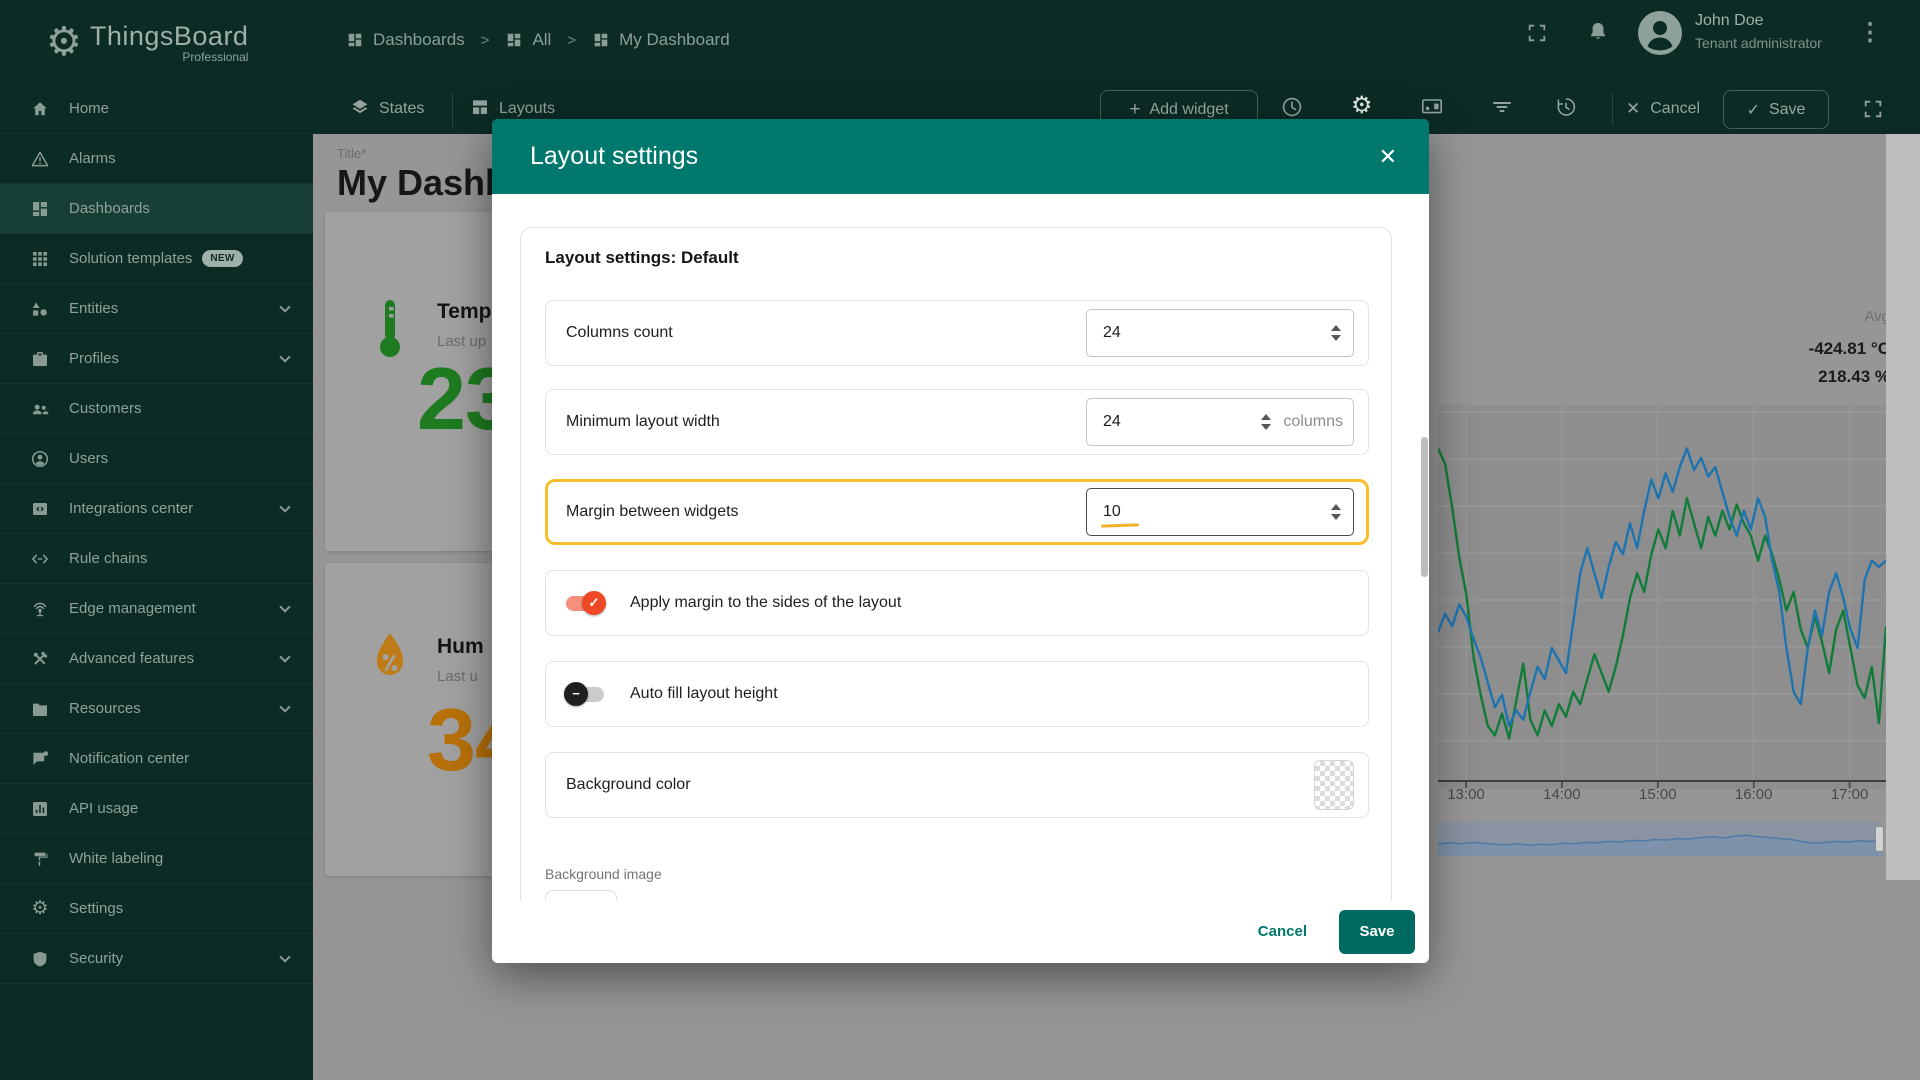  I want to click on save-button: Save, so click(1377, 931).